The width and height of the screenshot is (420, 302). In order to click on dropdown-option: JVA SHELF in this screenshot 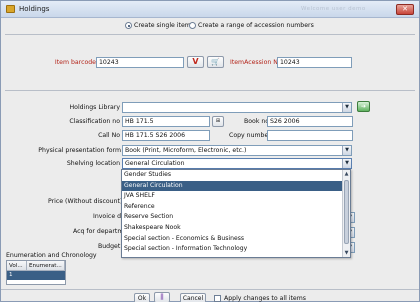, I will do `click(236, 196)`.